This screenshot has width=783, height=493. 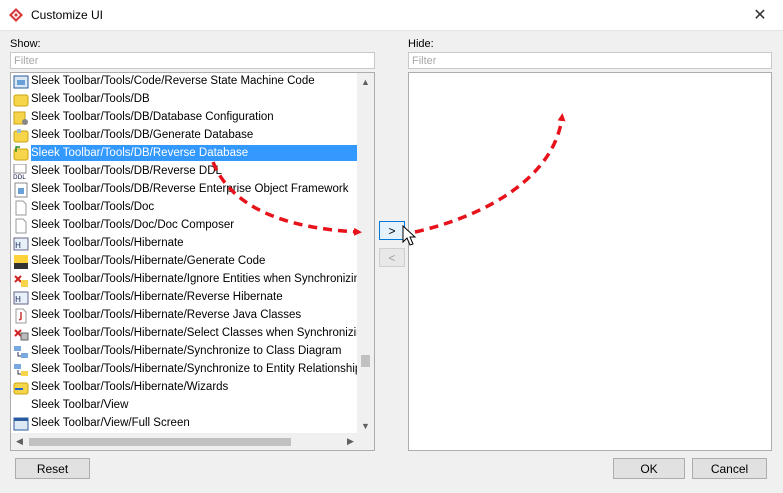 What do you see at coordinates (194, 153) in the screenshot?
I see `list-item-label: Sleek Toolbar/Tools/DB/Reverse Database` at bounding box center [194, 153].